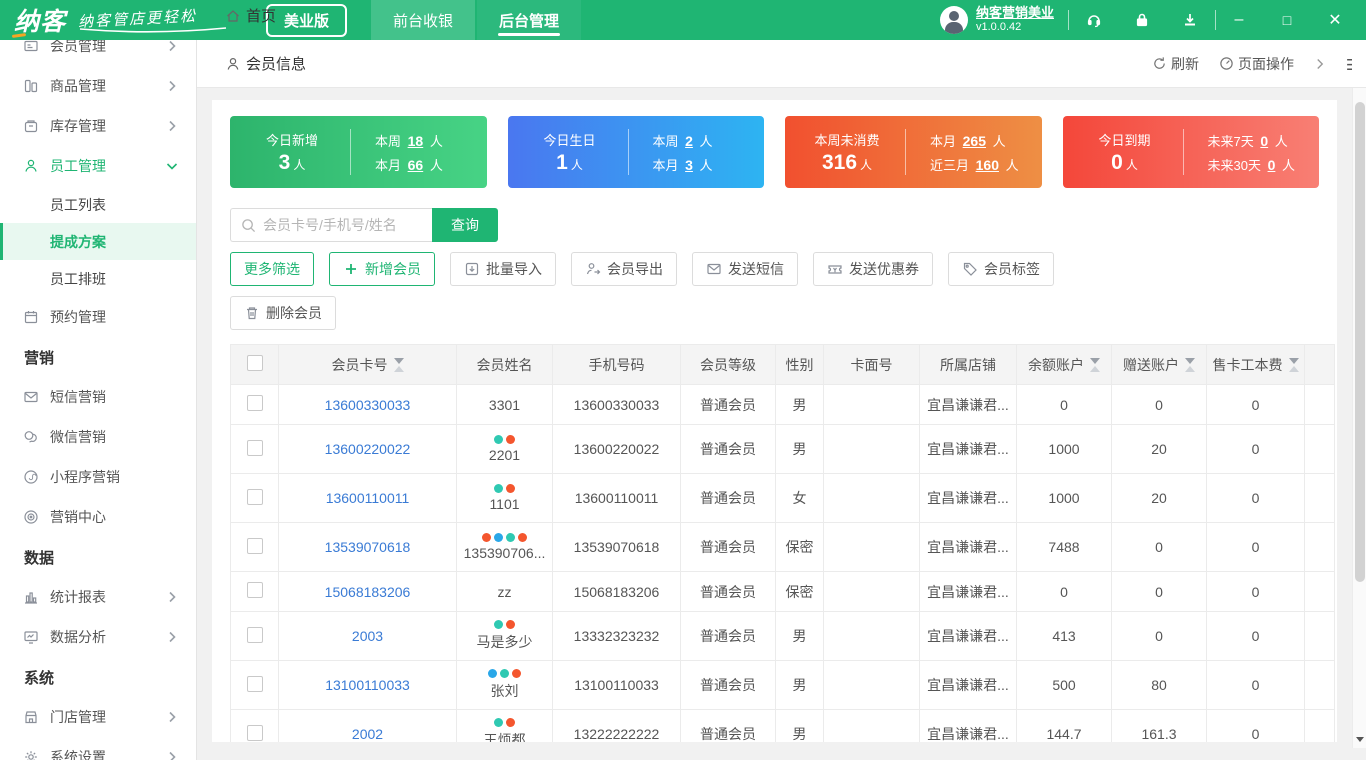 This screenshot has width=1366, height=760. Describe the element at coordinates (1335, 20) in the screenshot. I see `close-button: ✕` at that location.